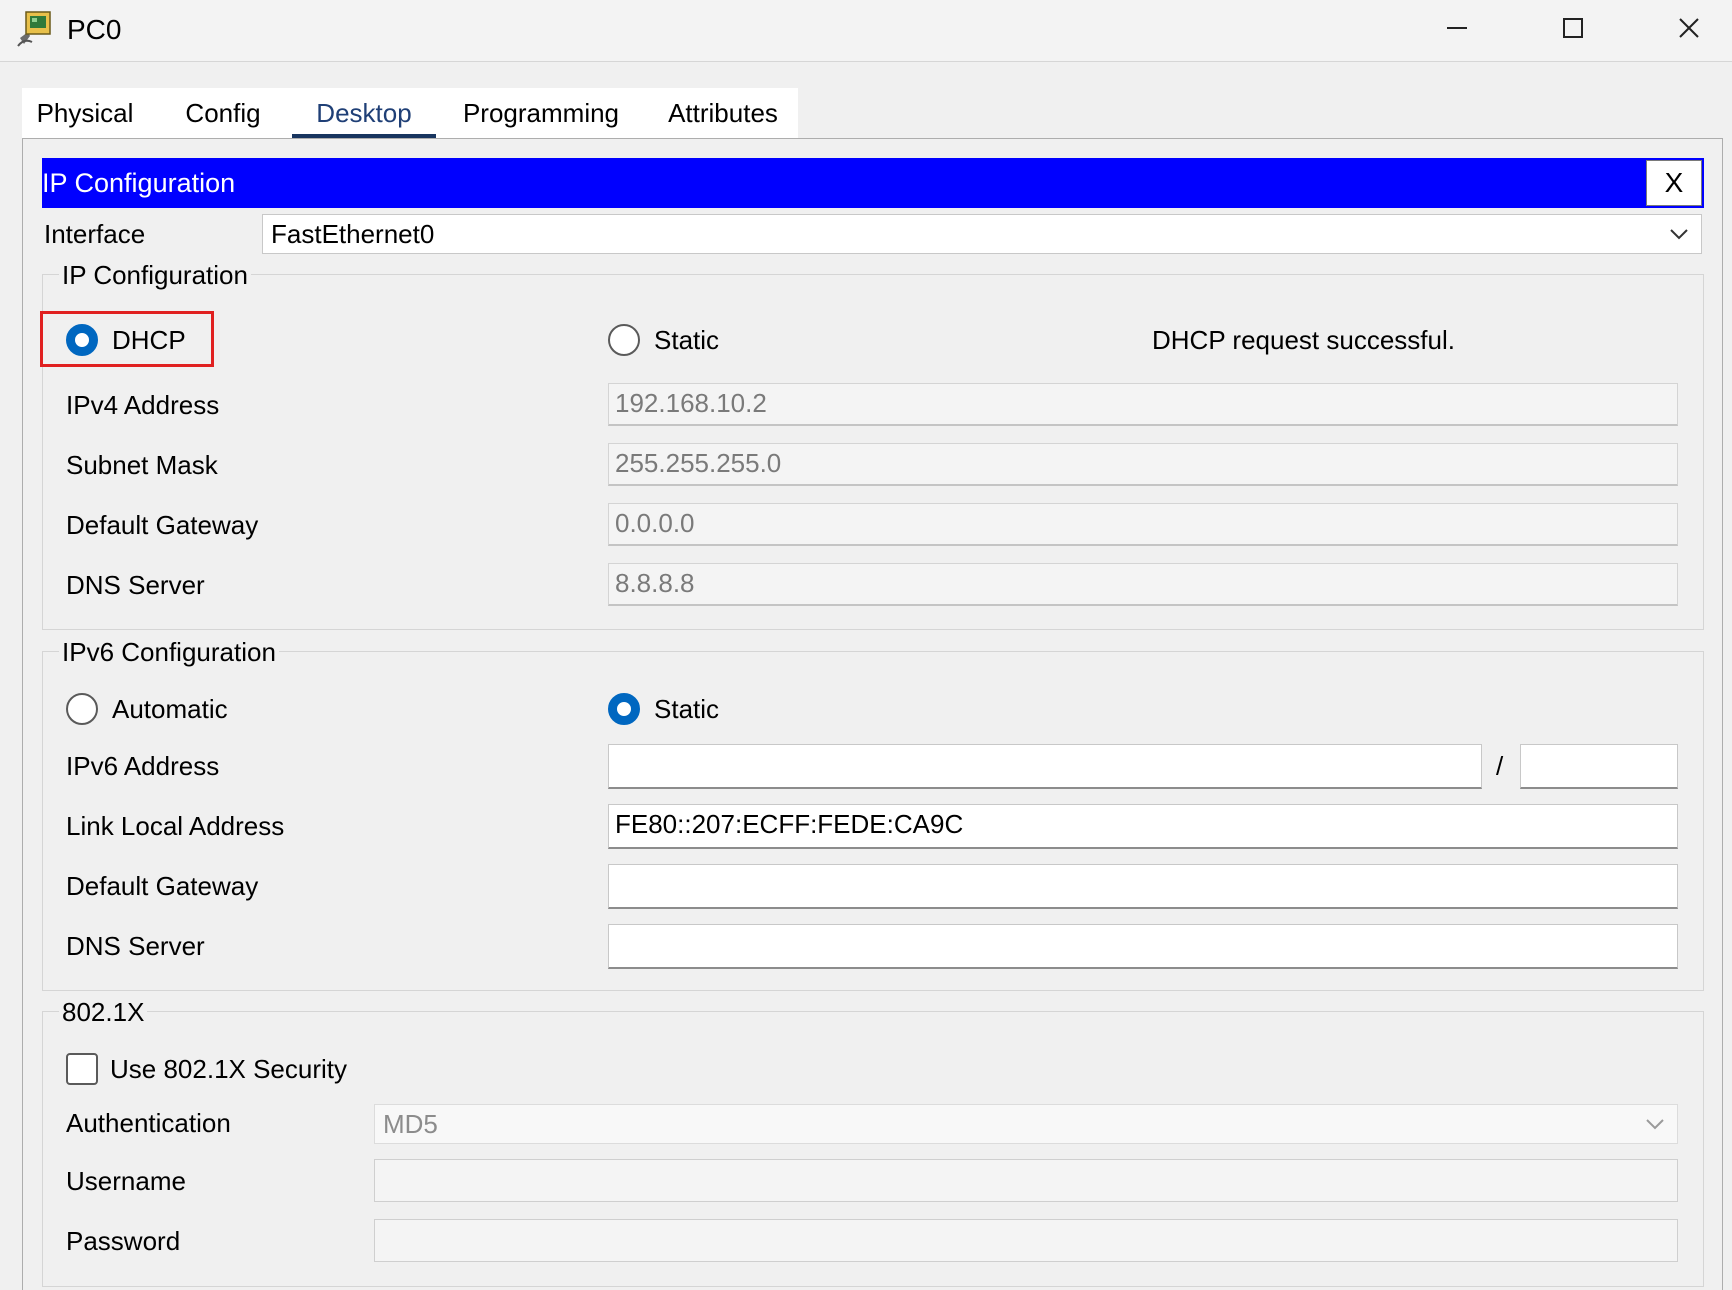 This screenshot has height=1290, width=1732. Describe the element at coordinates (624, 340) in the screenshot. I see `static-ipv4-radio` at that location.